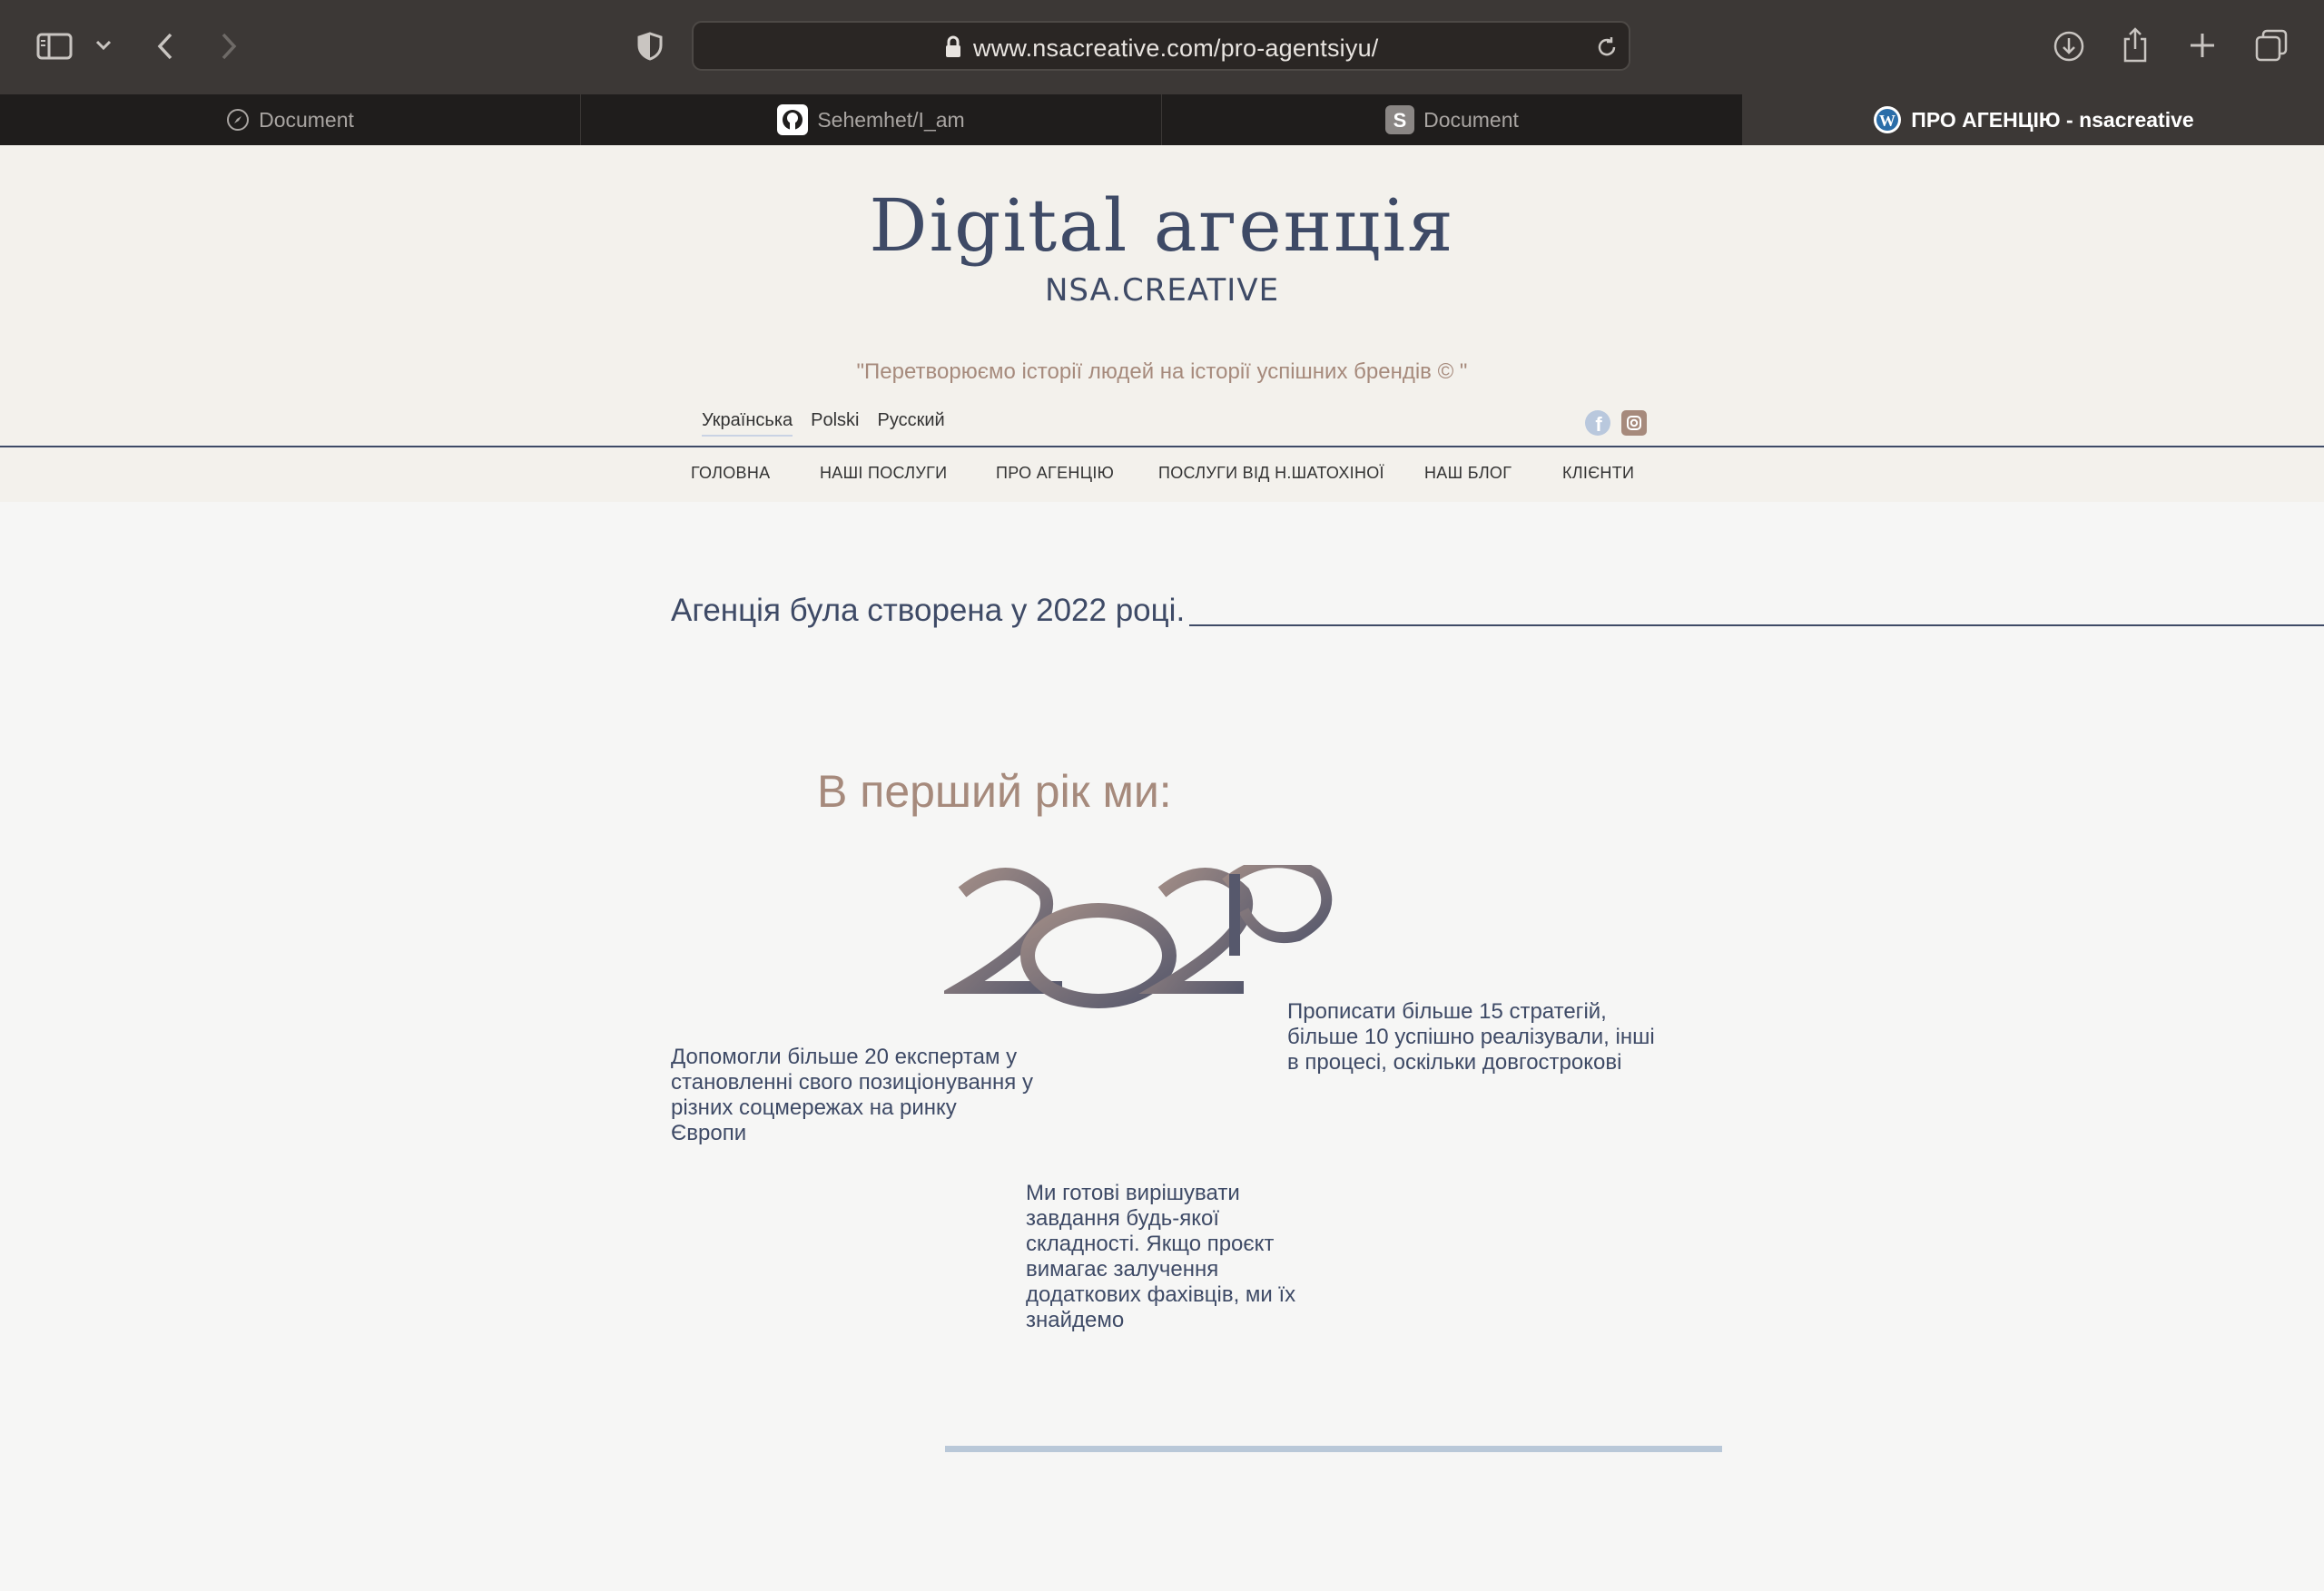 This screenshot has width=2324, height=1591. Describe the element at coordinates (1468, 474) in the screenshot. I see `nav-blog: НАШ БЛОГ` at that location.